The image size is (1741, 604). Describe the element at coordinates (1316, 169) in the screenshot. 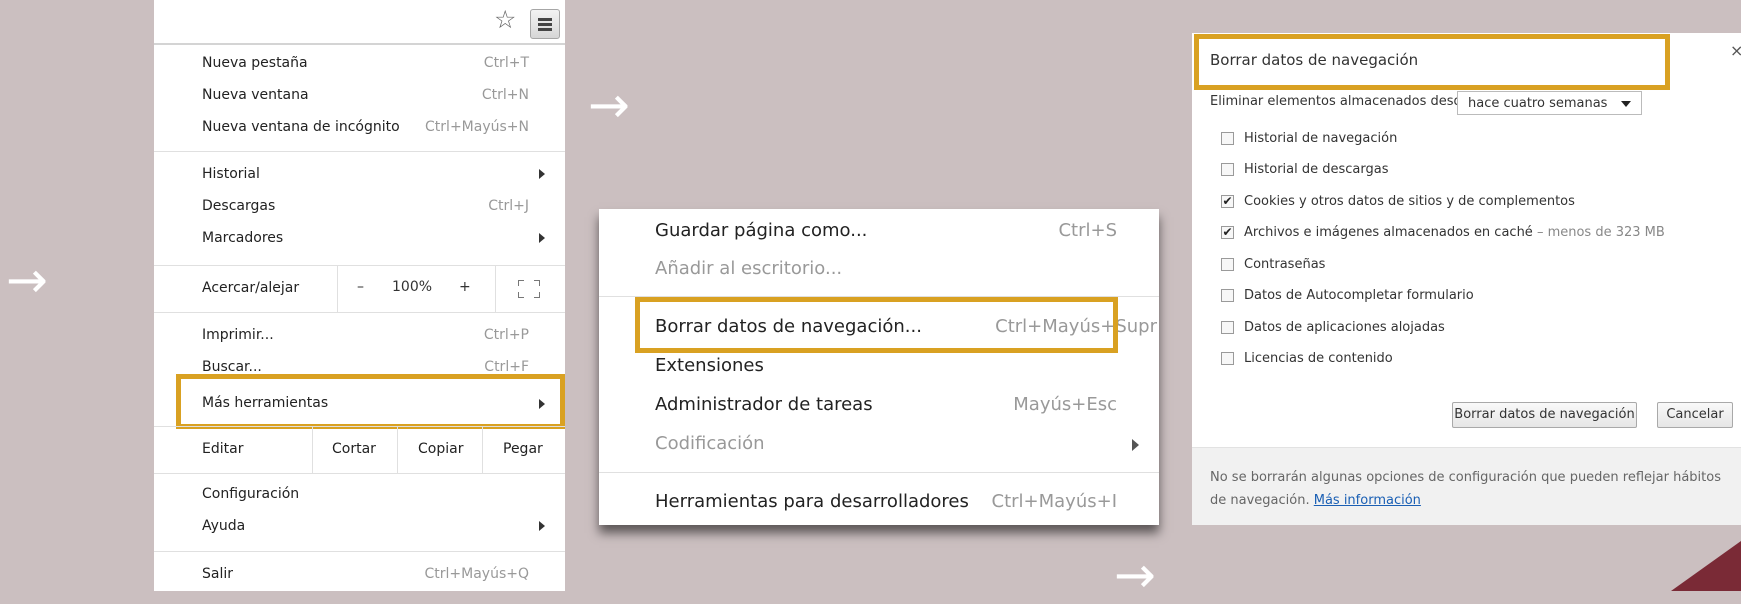

I see `checkbox-label: Historial de descargas` at that location.